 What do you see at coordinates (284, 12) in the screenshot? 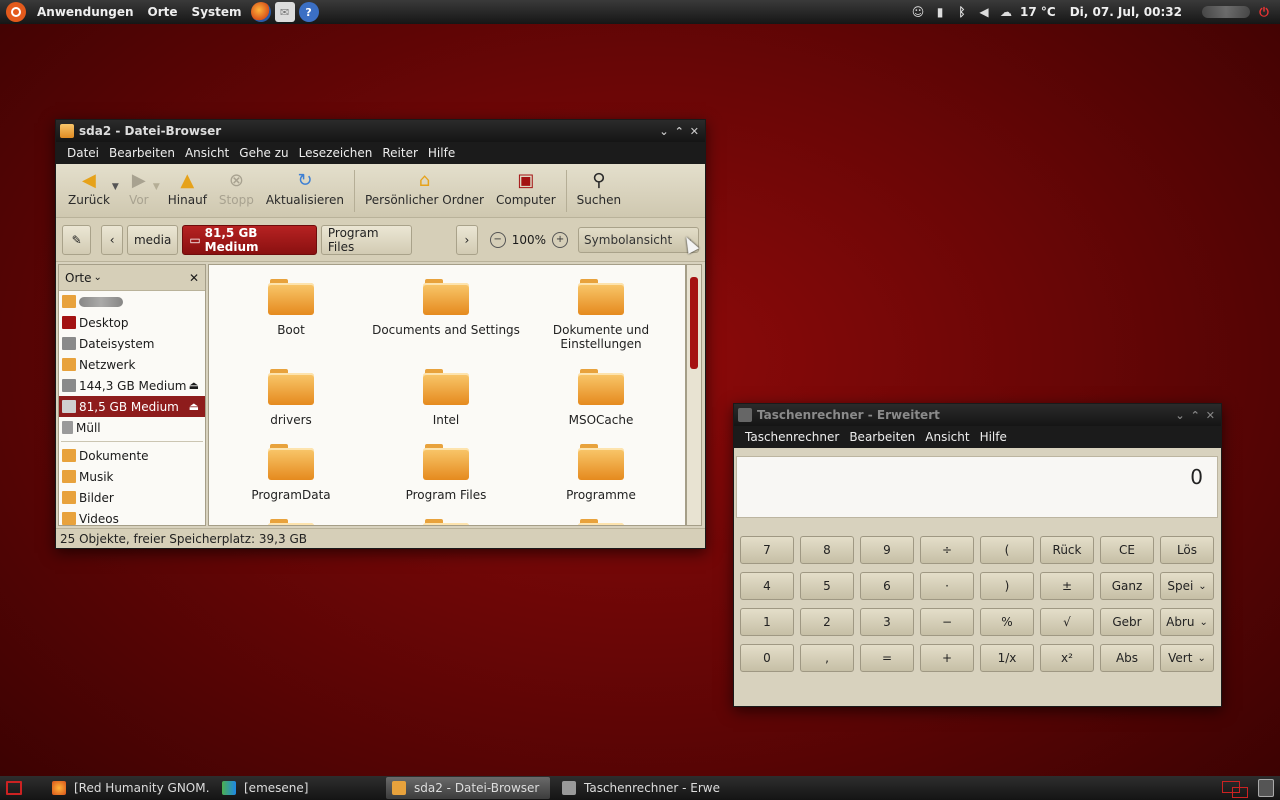
I see `mail-icon: ✉` at bounding box center [284, 12].